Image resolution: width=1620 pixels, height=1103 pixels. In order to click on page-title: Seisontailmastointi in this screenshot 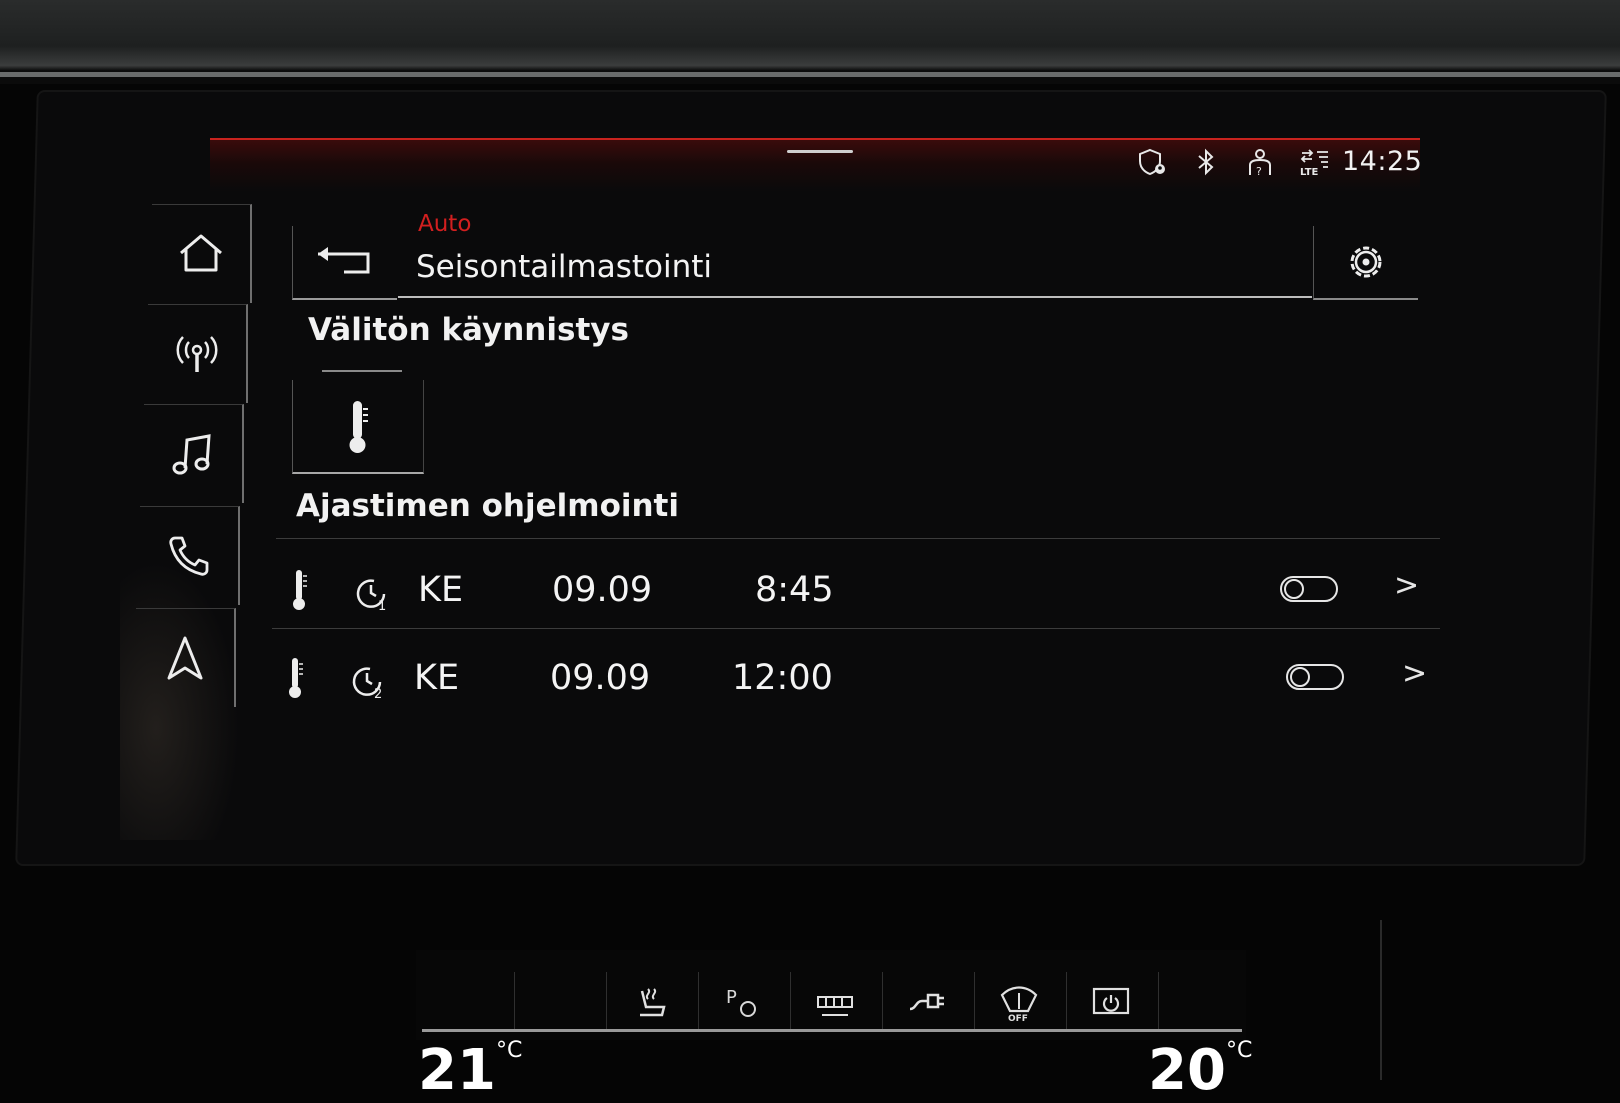, I will do `click(564, 267)`.